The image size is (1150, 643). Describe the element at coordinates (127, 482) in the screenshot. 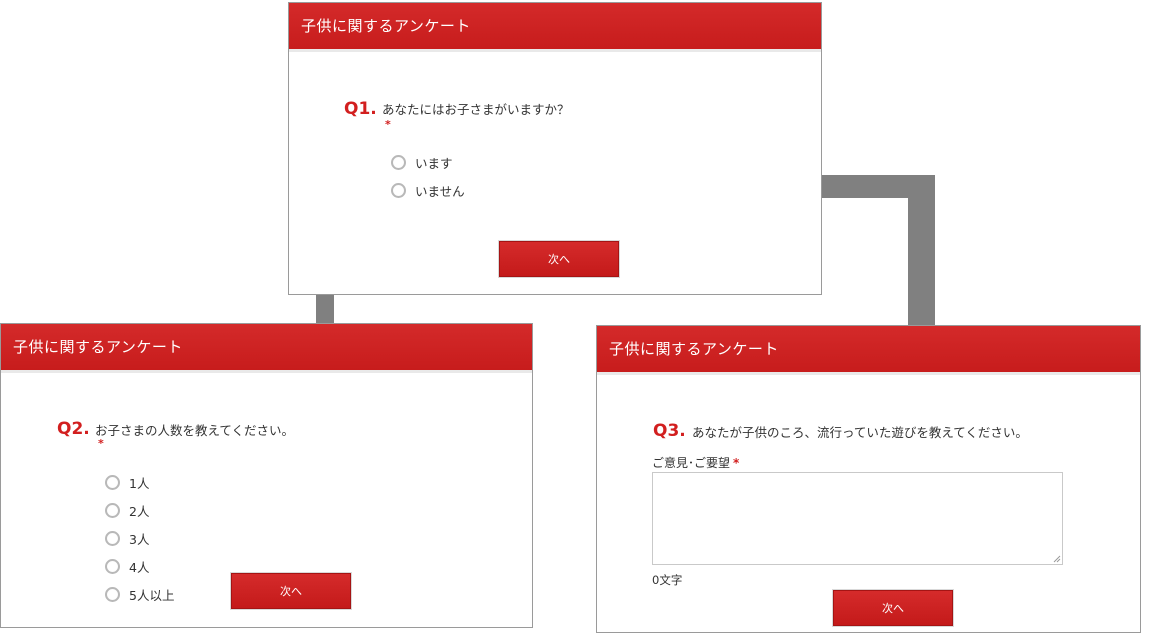

I see `option-1: 1人` at that location.